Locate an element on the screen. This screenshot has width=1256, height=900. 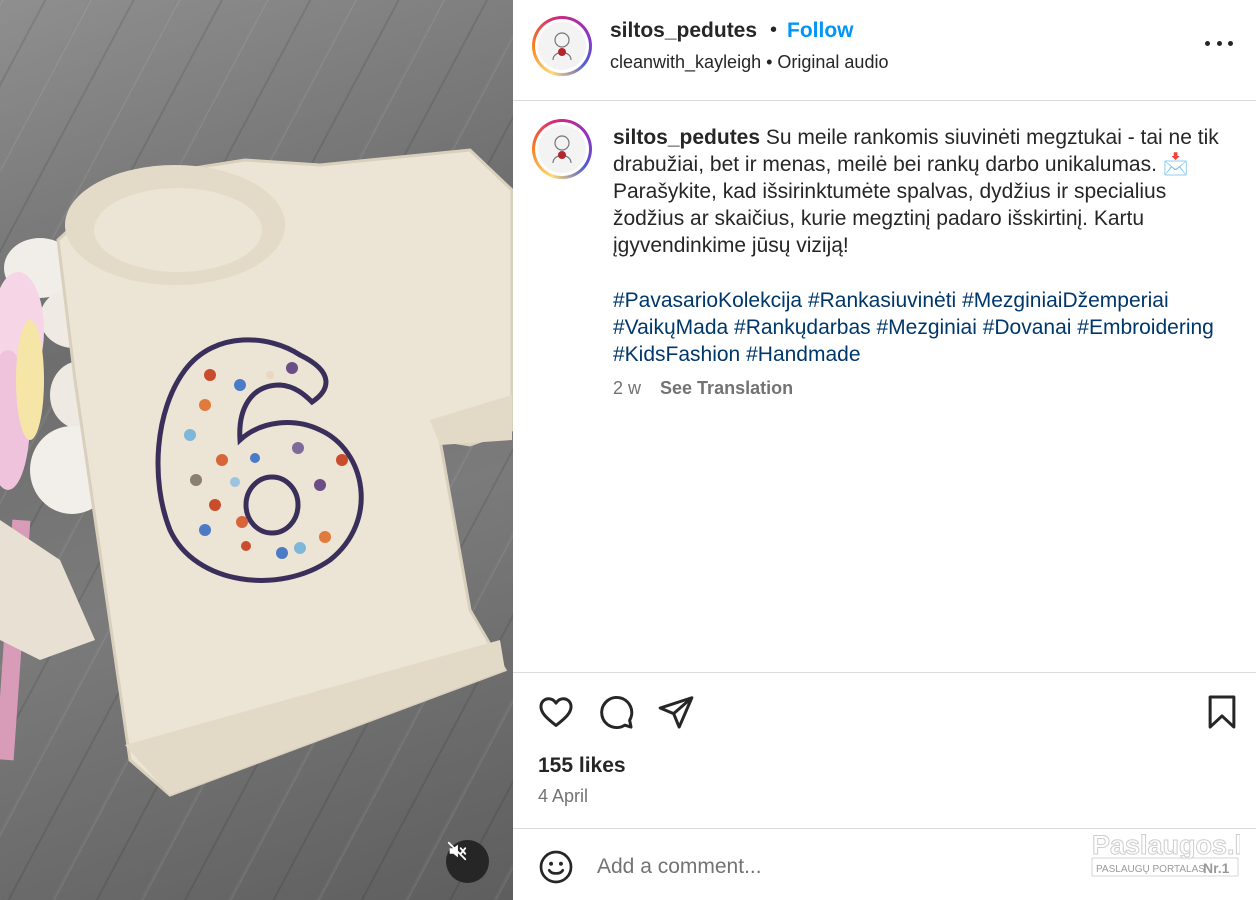
hashtag-link: #Rankųdarbas is located at coordinates (802, 327).